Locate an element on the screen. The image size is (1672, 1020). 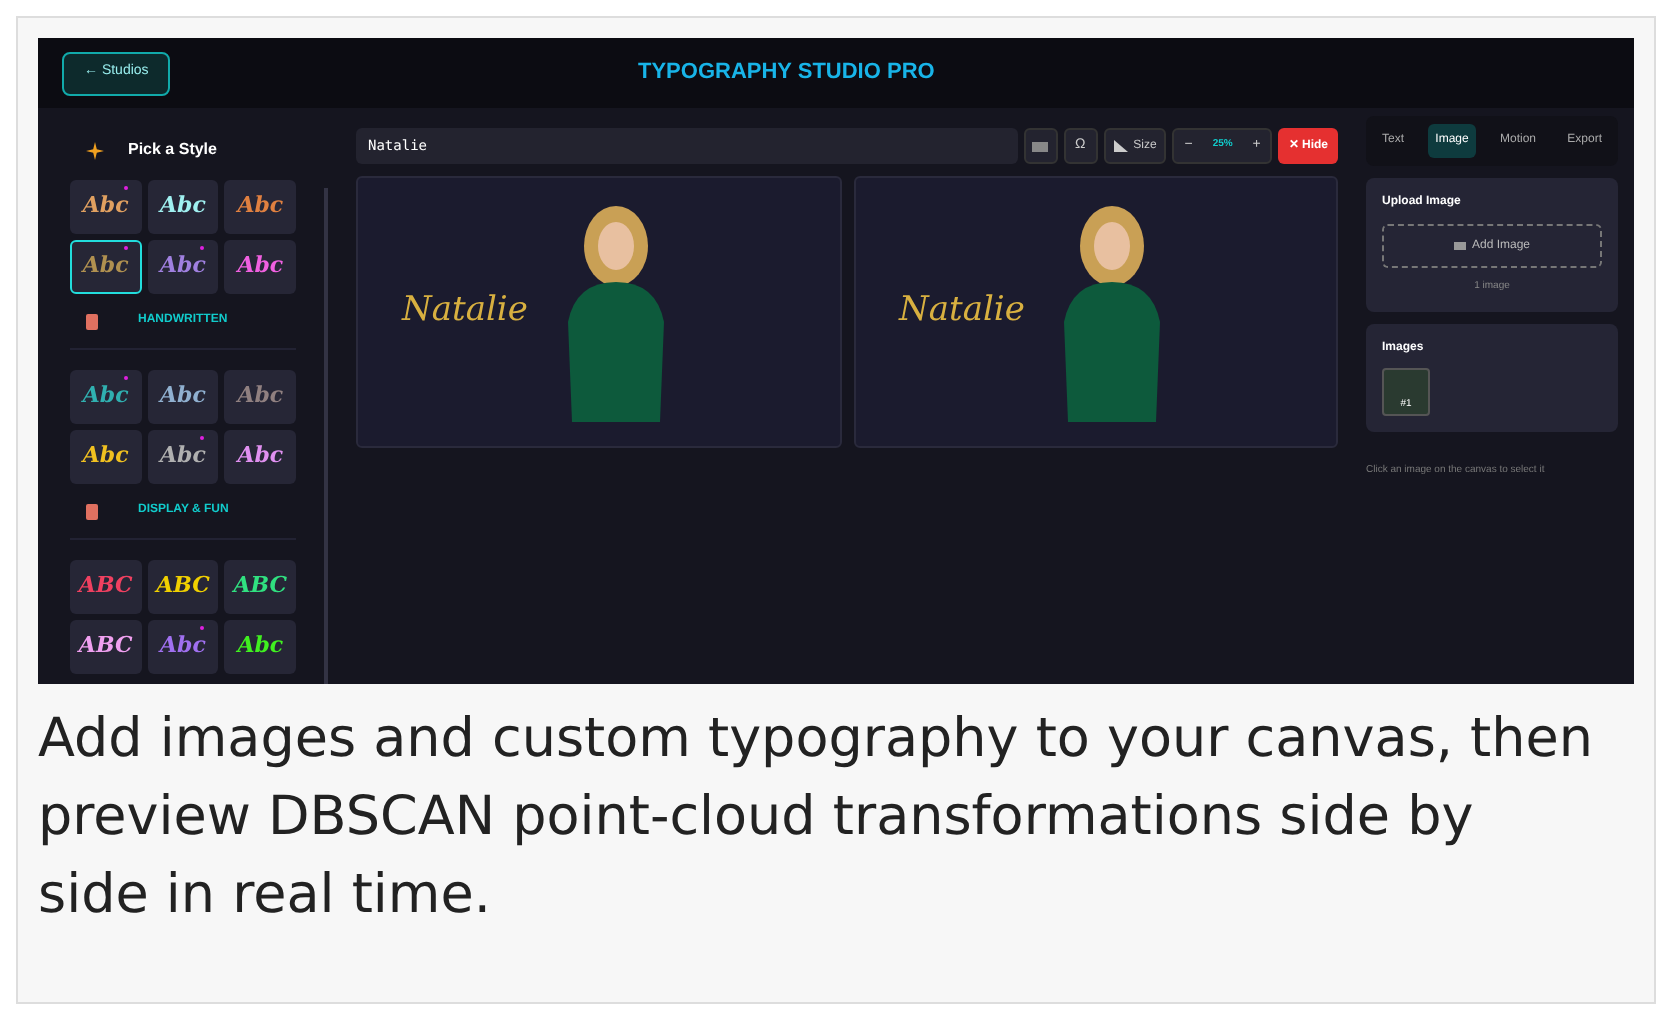
sparkle-icon is located at coordinates (95, 150).